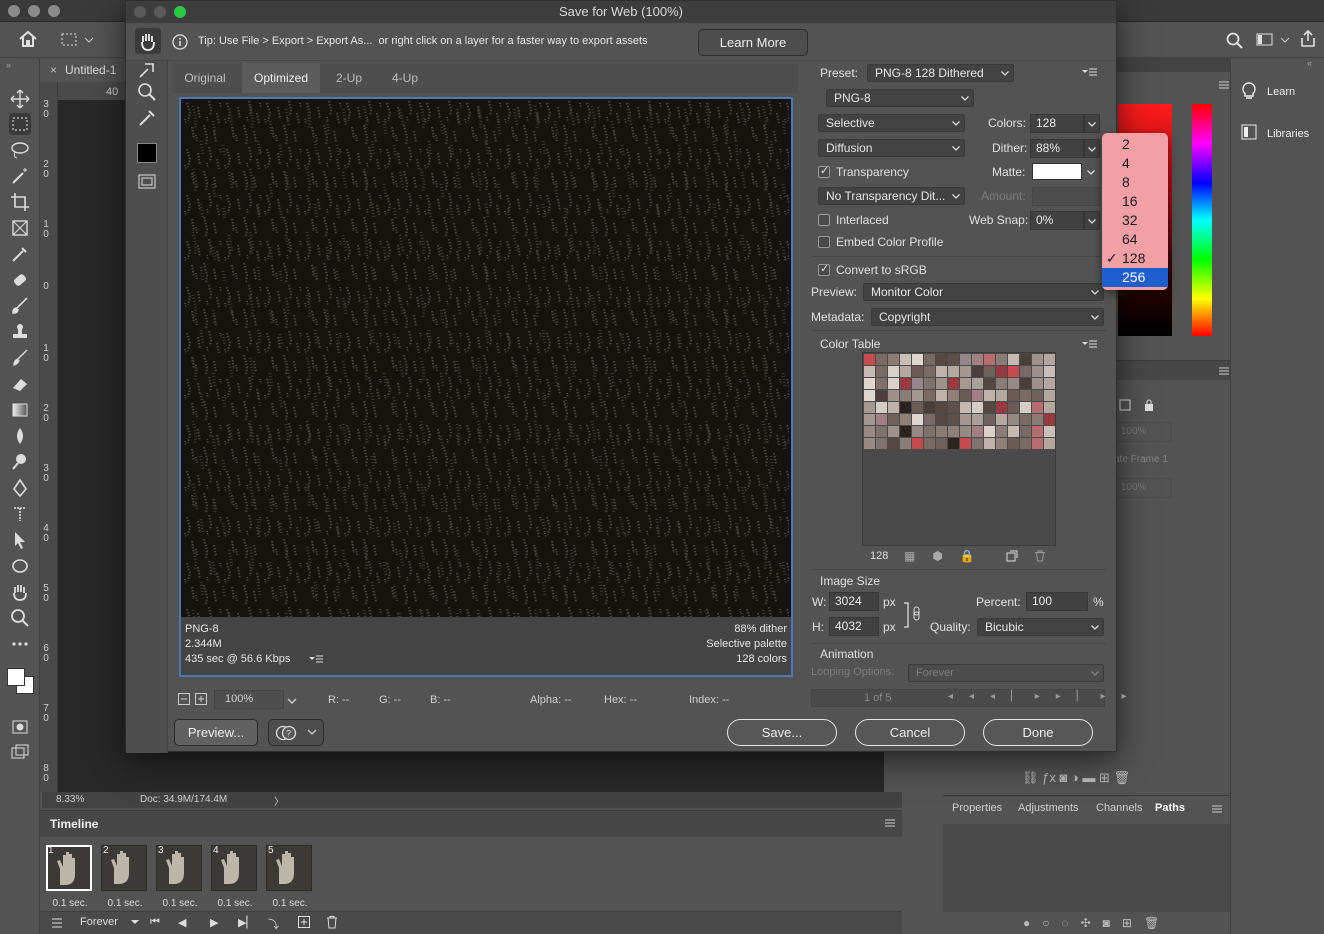 This screenshot has height=934, width=1324. Describe the element at coordinates (77, 40) in the screenshot. I see `marquee-options-icon` at that location.